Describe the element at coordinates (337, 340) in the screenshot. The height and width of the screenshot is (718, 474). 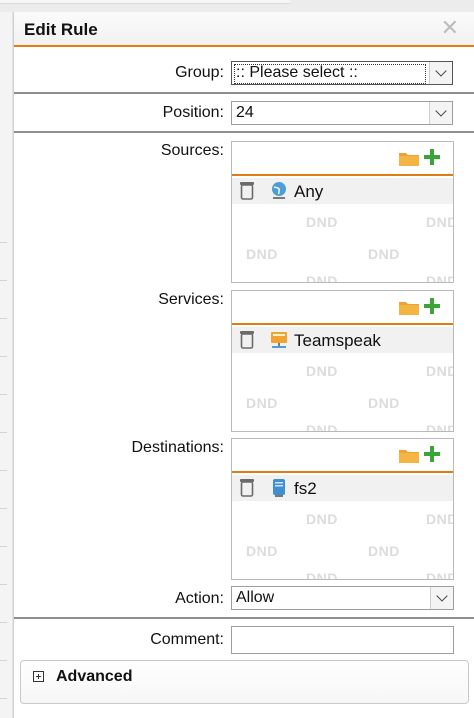
I see `item-label: Teamspeak` at that location.